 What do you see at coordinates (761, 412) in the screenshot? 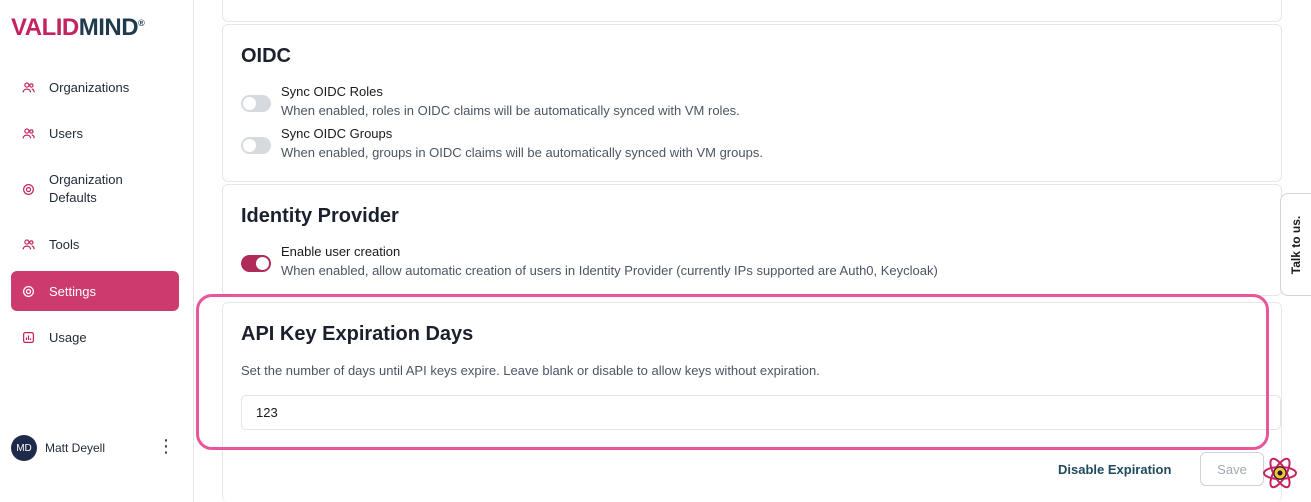
I see `api-key-expiration-input` at bounding box center [761, 412].